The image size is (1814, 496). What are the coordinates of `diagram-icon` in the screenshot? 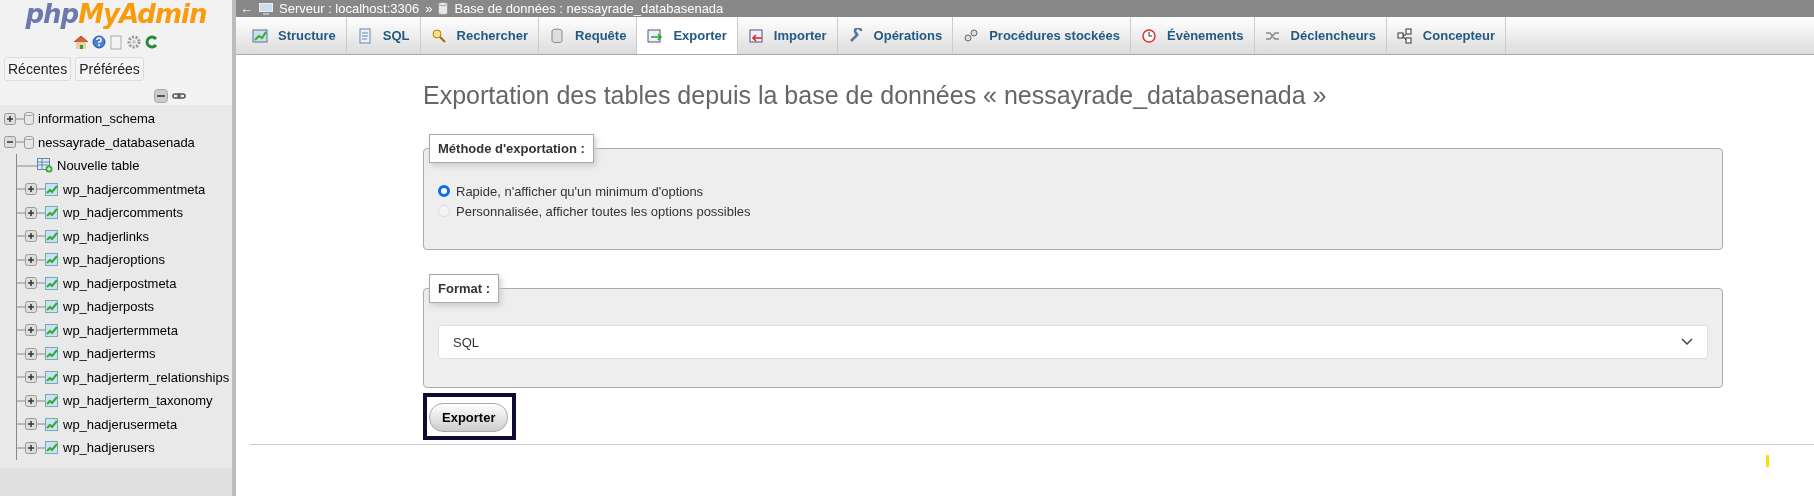 It's located at (1404, 35).